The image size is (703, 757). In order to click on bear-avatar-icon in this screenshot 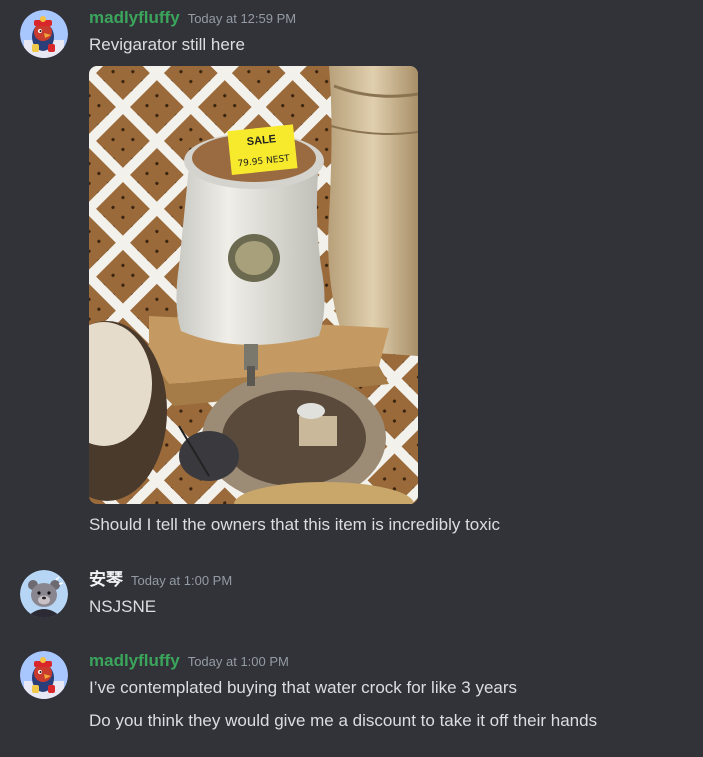, I will do `click(44, 594)`.